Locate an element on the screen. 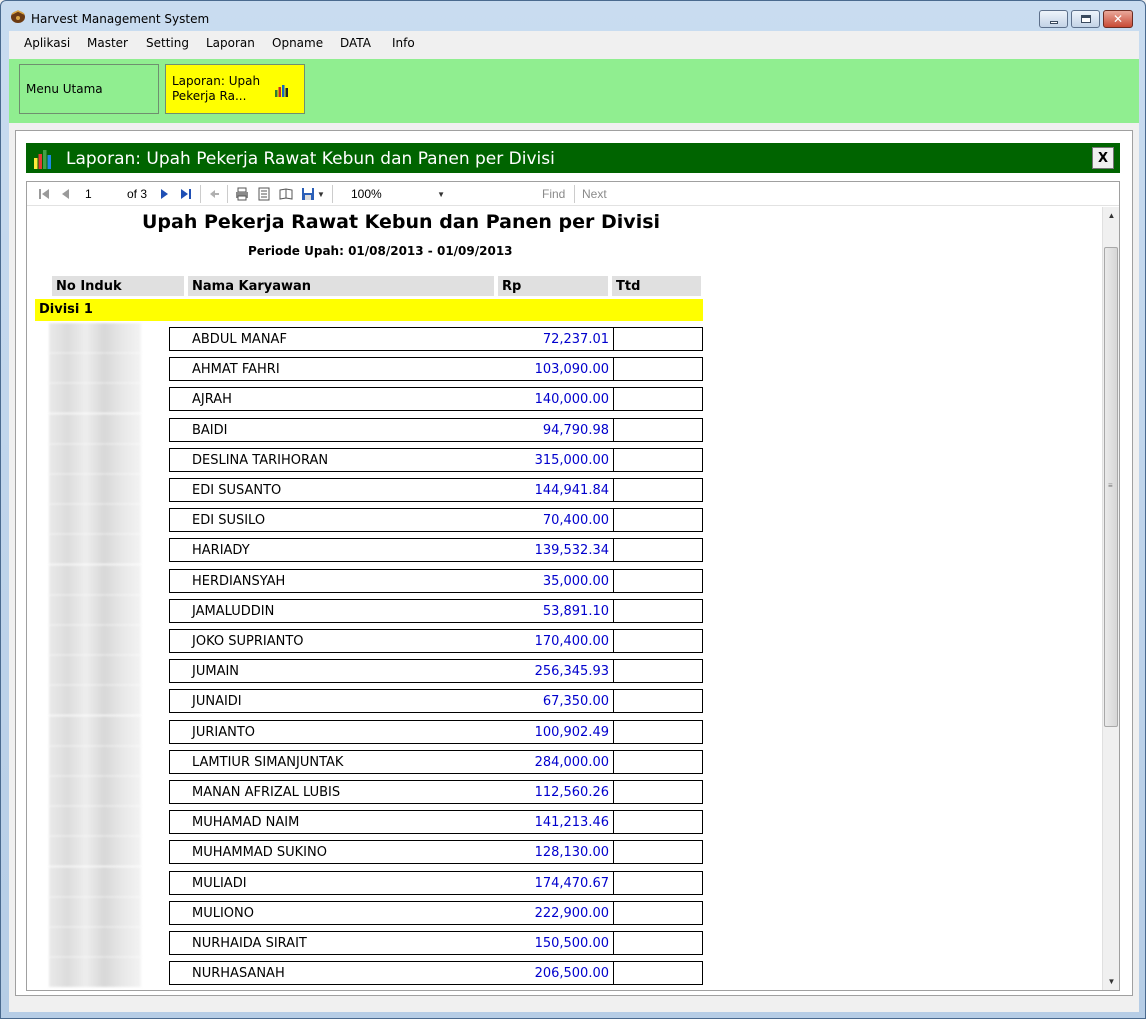 Image resolution: width=1146 pixels, height=1019 pixels. scroll-thumb: ≡ is located at coordinates (1111, 487).